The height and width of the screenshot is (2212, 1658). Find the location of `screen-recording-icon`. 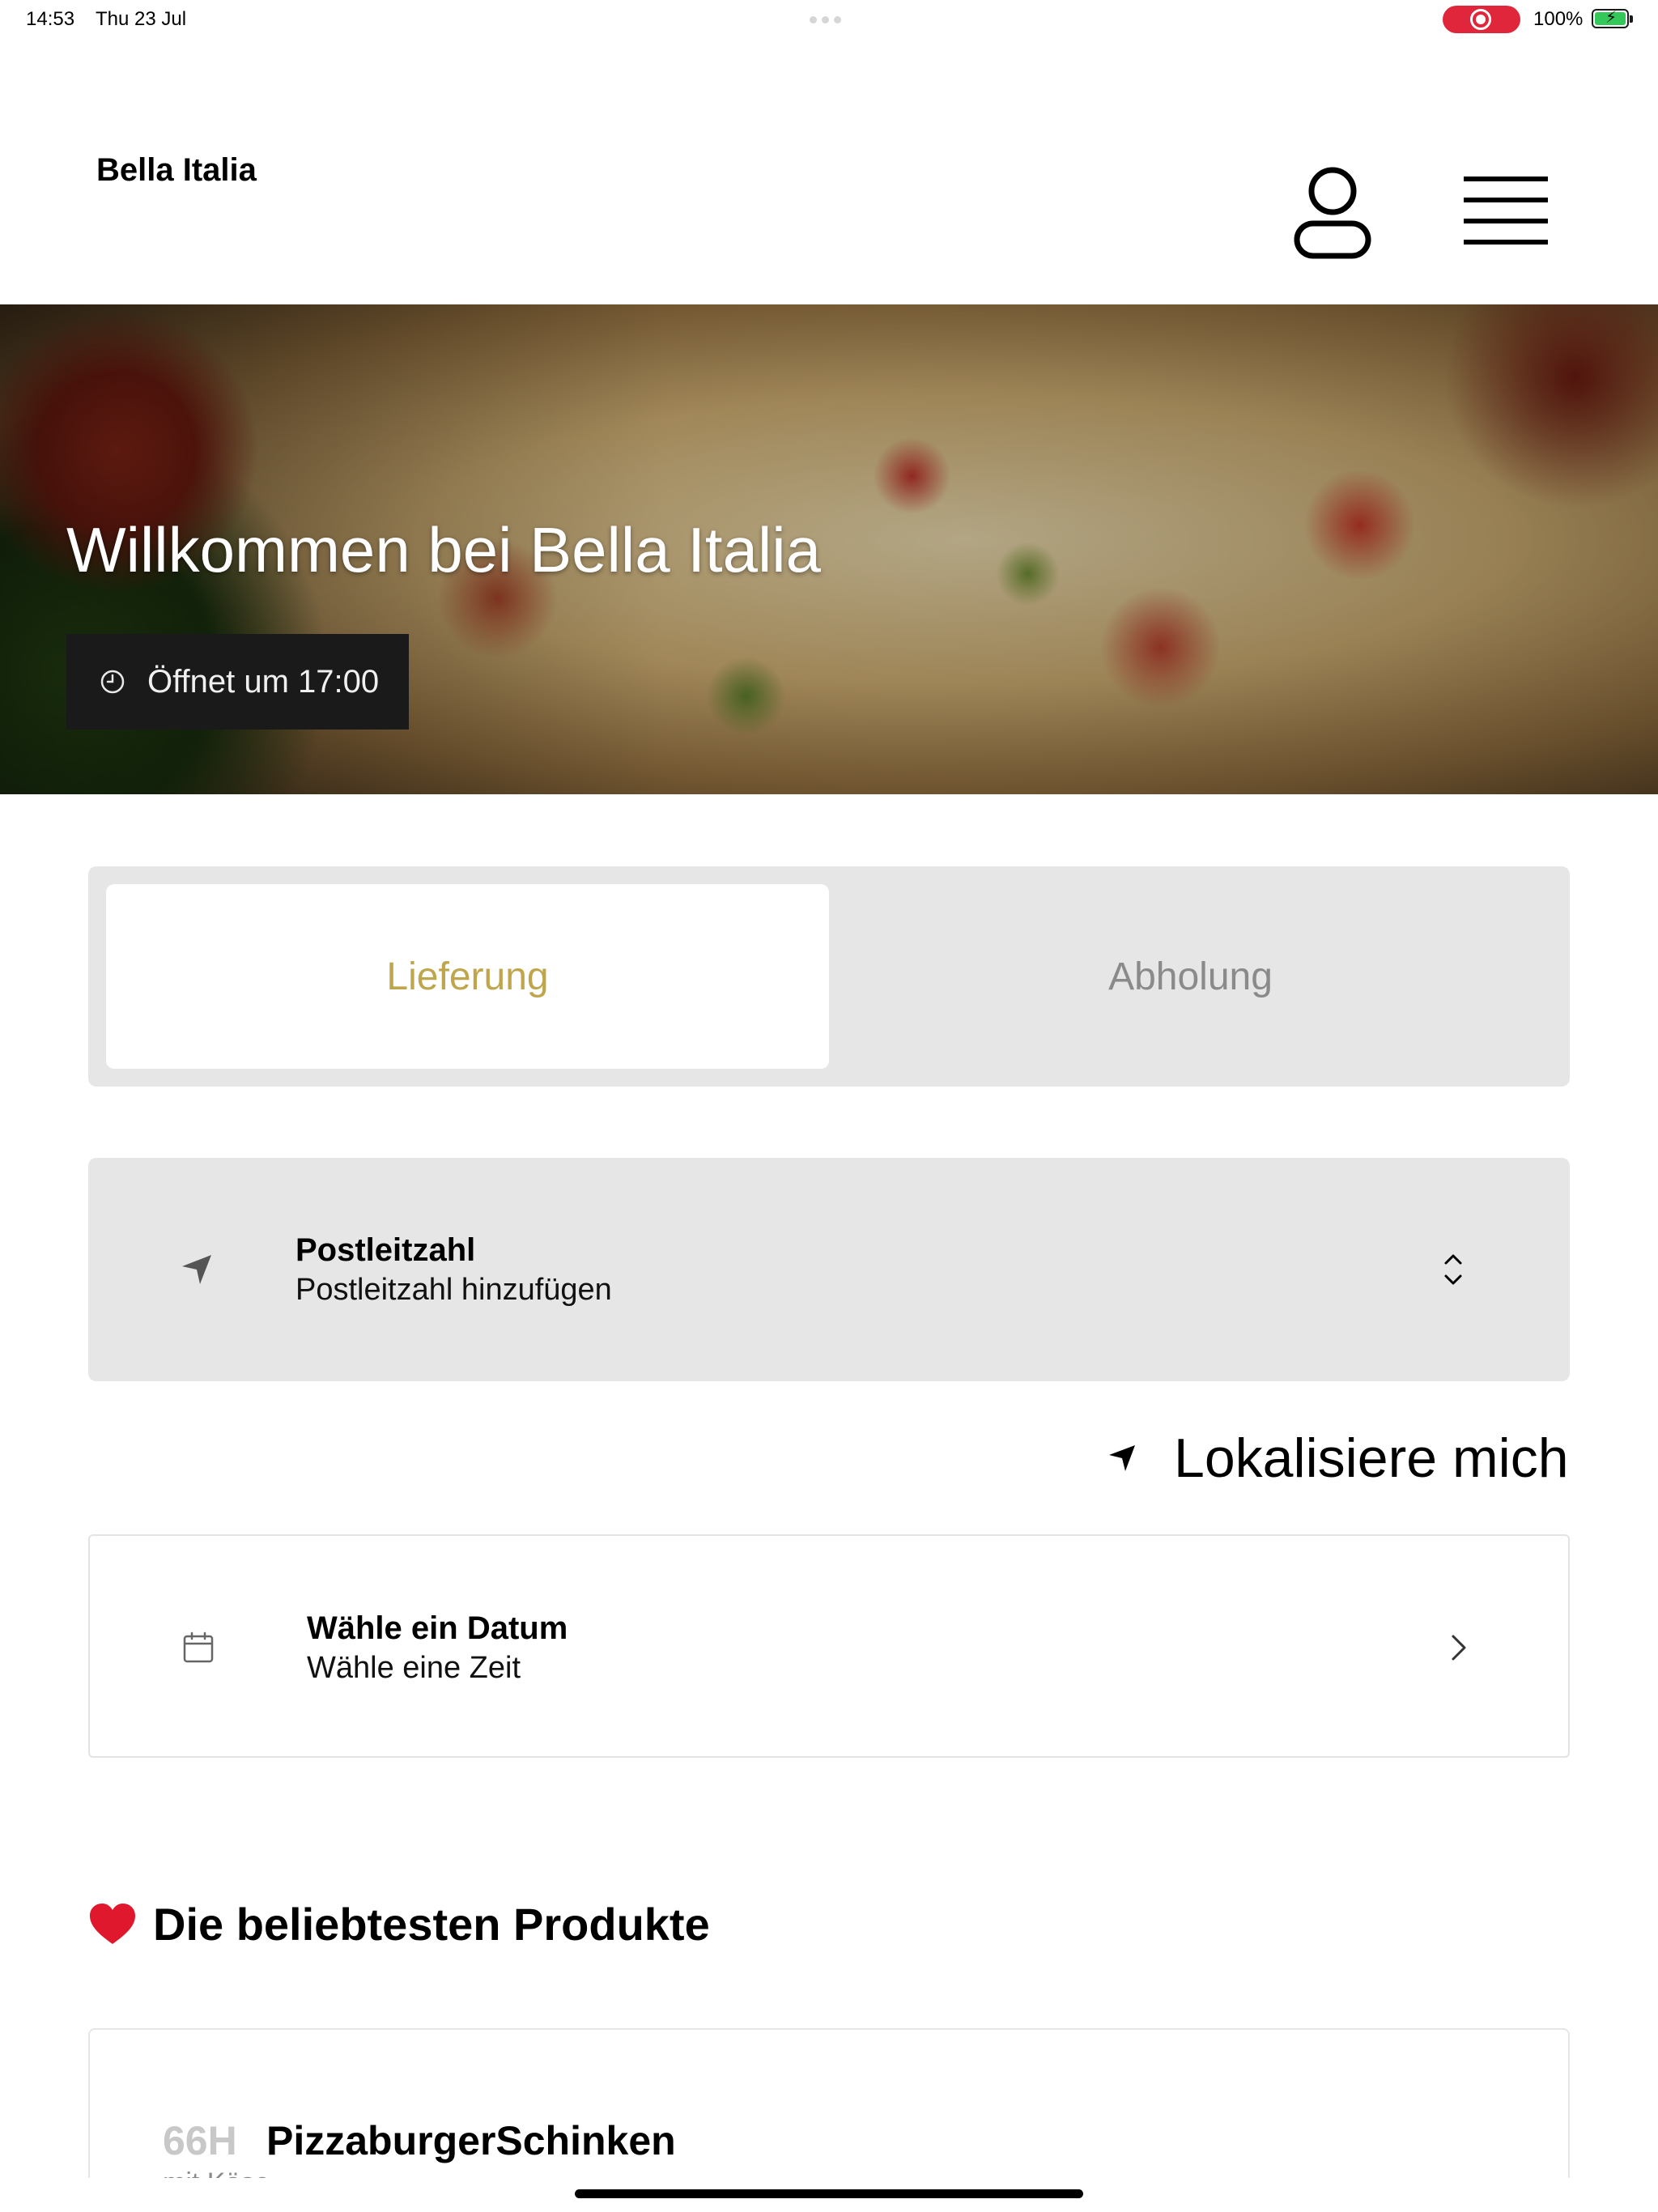

screen-recording-icon is located at coordinates (1481, 19).